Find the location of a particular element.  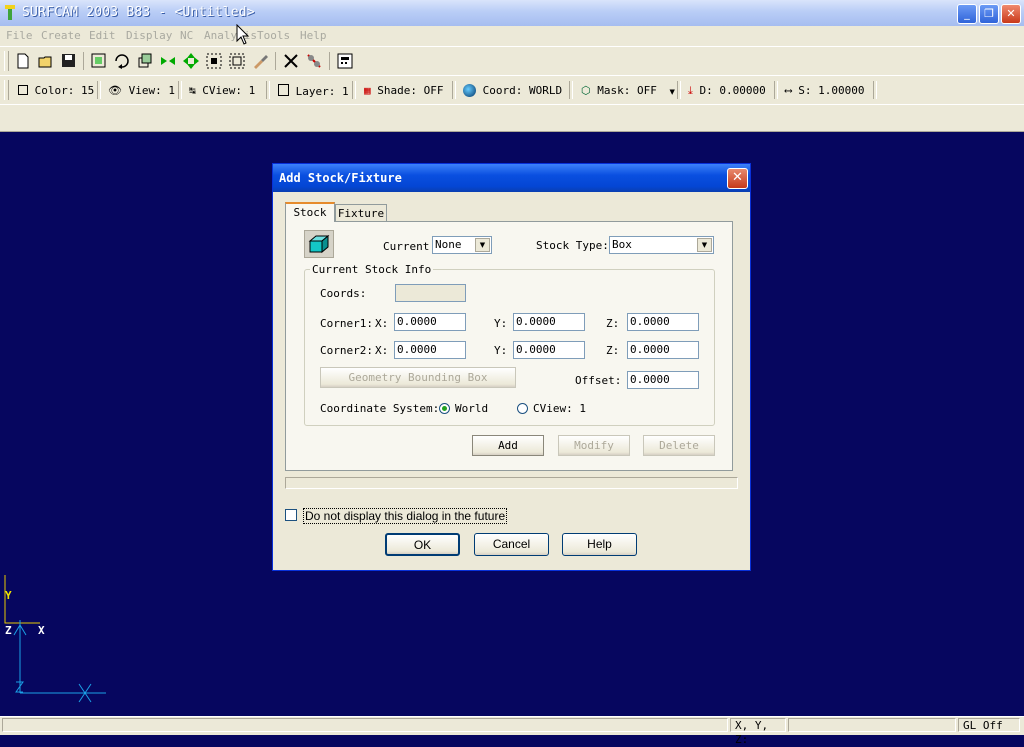

do-not-display-label: Do not display this dialog in the future is located at coordinates (405, 516).